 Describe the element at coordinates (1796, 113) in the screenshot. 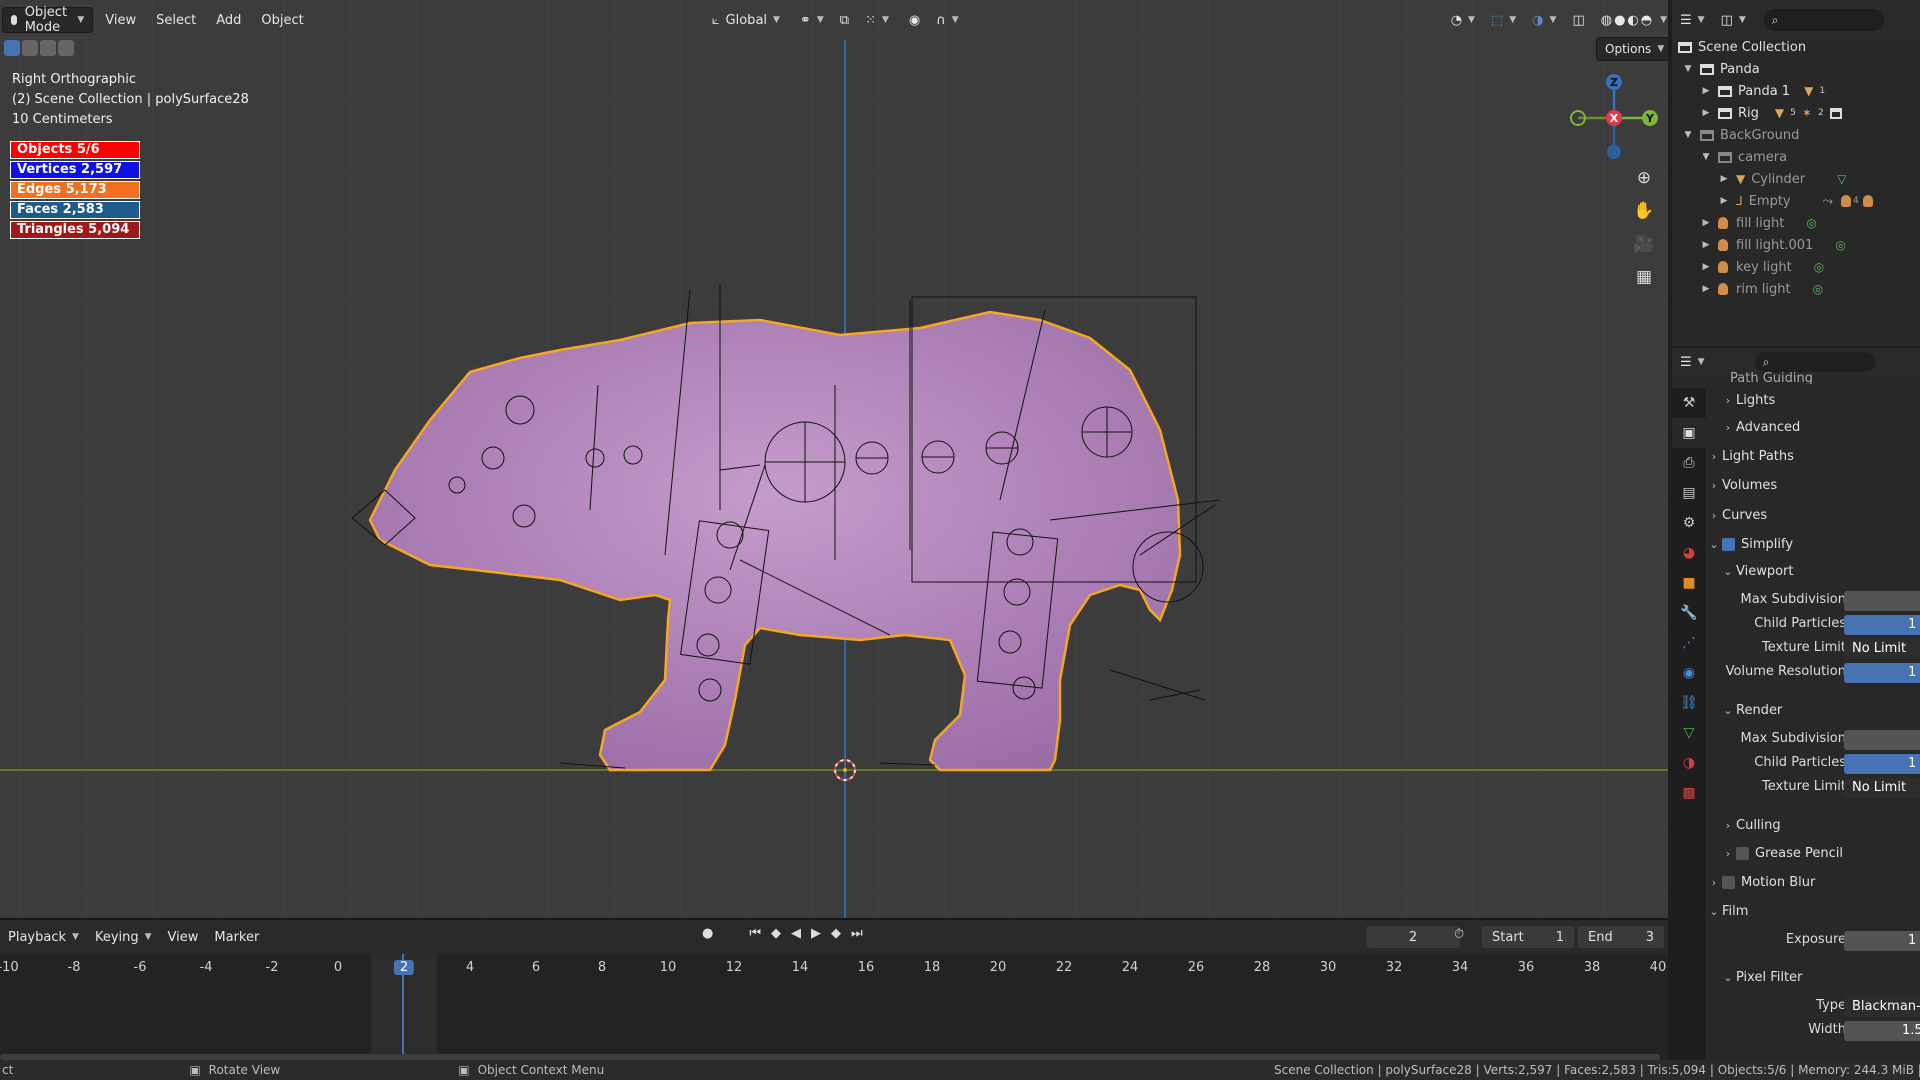

I see `outliner-row-rig: ▶ Rig ▼ 5 ✶ 2` at that location.